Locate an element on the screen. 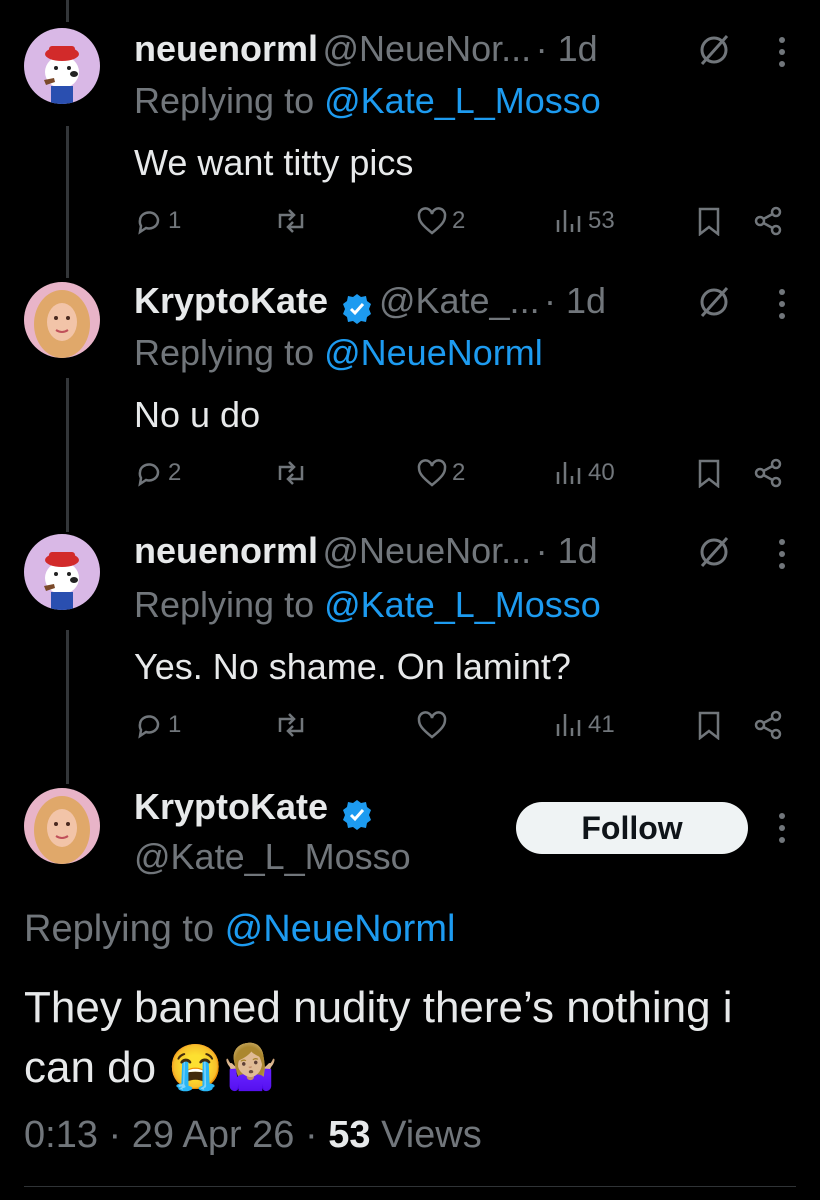  views-button: 40 is located at coordinates (584, 473).